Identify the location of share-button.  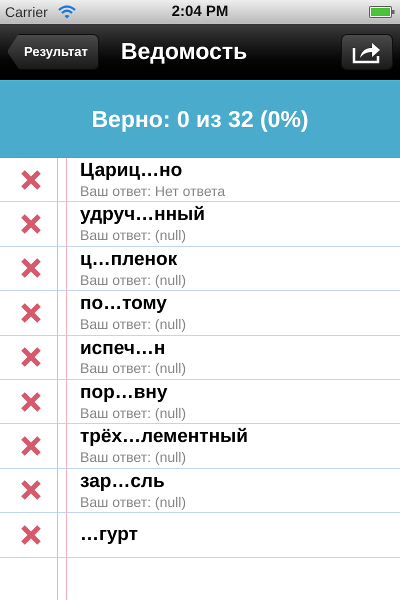
(367, 52).